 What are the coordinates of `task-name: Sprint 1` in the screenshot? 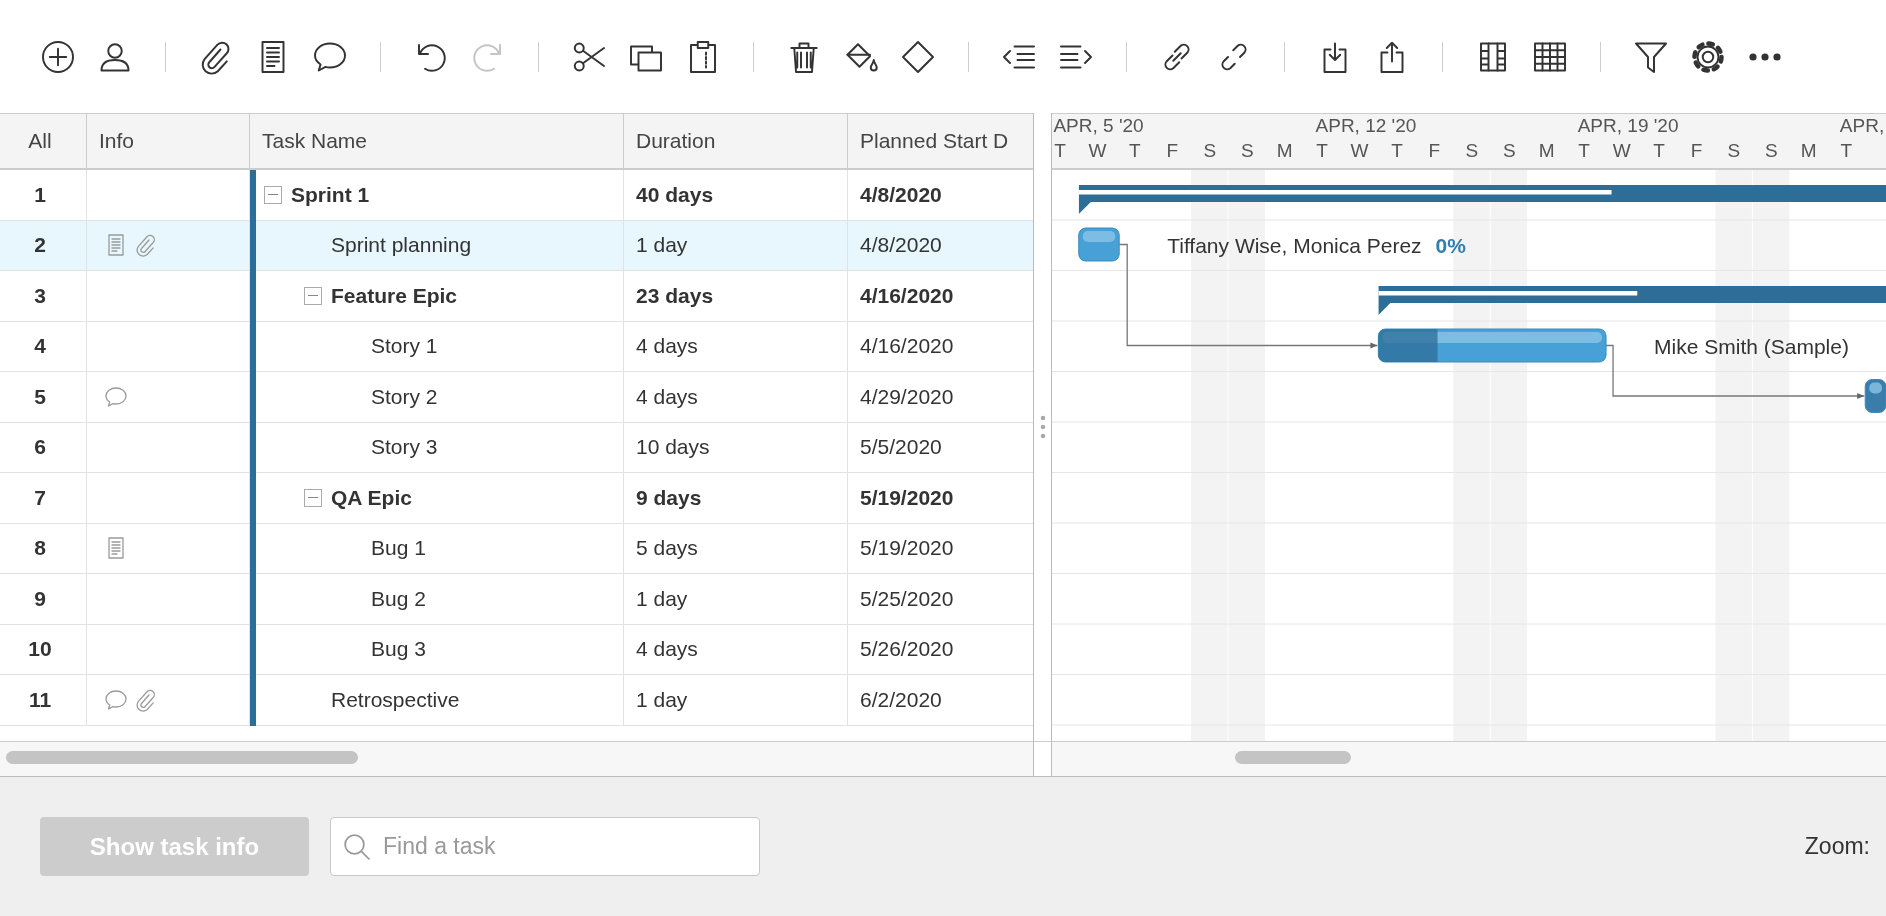 It's located at (330, 194).